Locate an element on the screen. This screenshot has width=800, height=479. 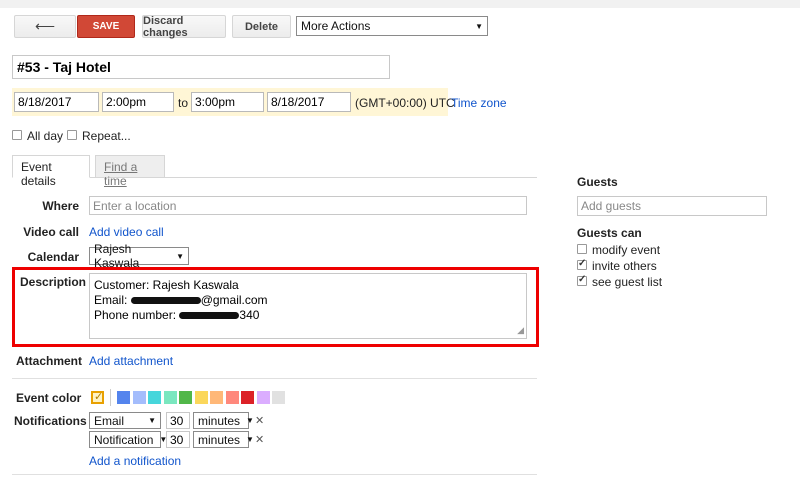
notification-2-unit-select: minutes ▼ is located at coordinates (223, 439).